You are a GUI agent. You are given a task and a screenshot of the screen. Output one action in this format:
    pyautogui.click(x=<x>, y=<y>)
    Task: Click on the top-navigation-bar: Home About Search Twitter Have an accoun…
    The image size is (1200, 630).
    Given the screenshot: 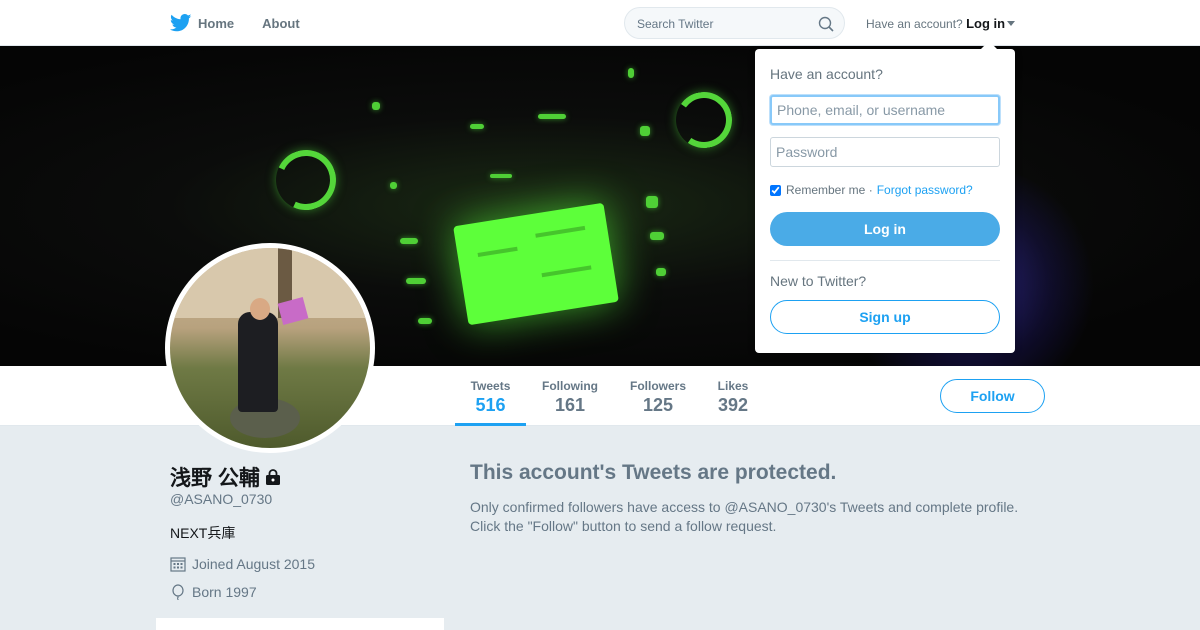 What is the action you would take?
    pyautogui.click(x=600, y=23)
    